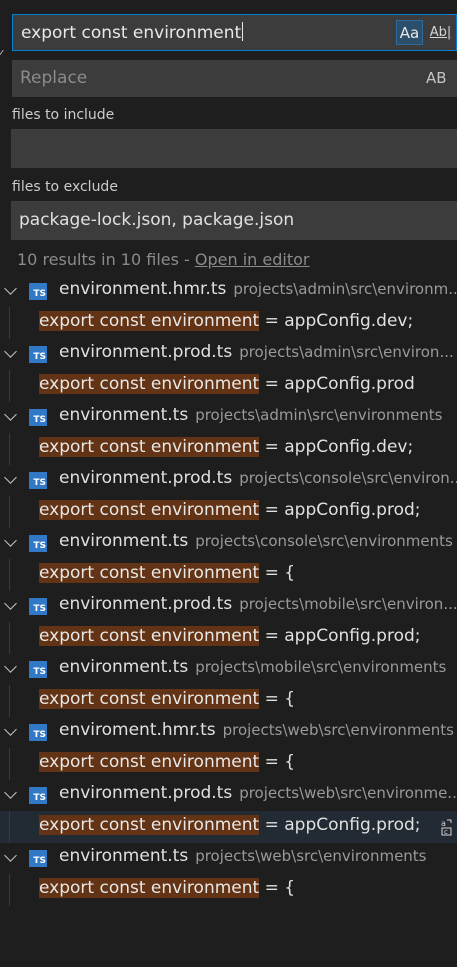 The width and height of the screenshot is (457, 967). Describe the element at coordinates (132, 32) in the screenshot. I see `search-input-value: export const environment` at that location.